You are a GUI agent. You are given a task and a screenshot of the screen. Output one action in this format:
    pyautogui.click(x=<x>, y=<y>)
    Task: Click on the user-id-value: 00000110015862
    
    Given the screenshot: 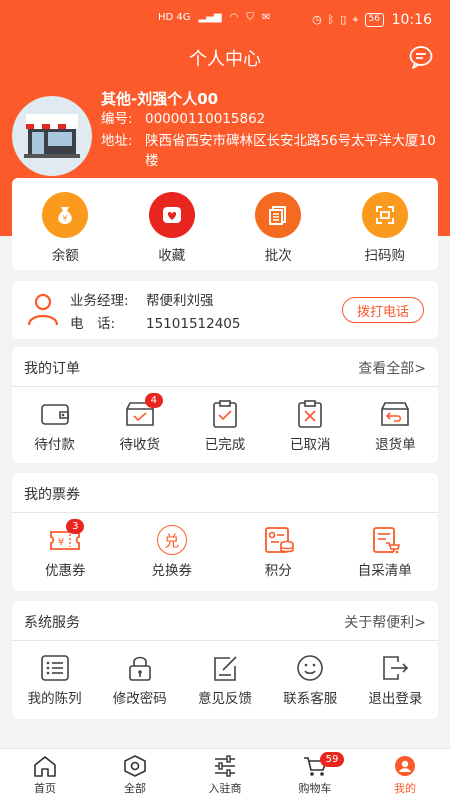 What is the action you would take?
    pyautogui.click(x=205, y=119)
    